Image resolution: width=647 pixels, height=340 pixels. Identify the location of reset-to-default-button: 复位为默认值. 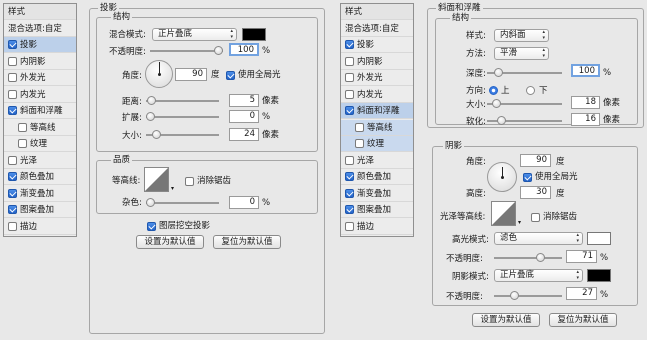
(247, 242).